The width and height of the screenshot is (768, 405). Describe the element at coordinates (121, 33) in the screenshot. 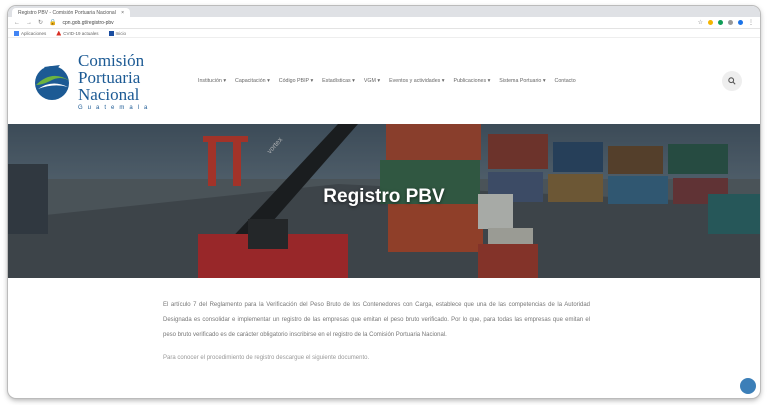

I see `bookmark-label: Inicio` at that location.